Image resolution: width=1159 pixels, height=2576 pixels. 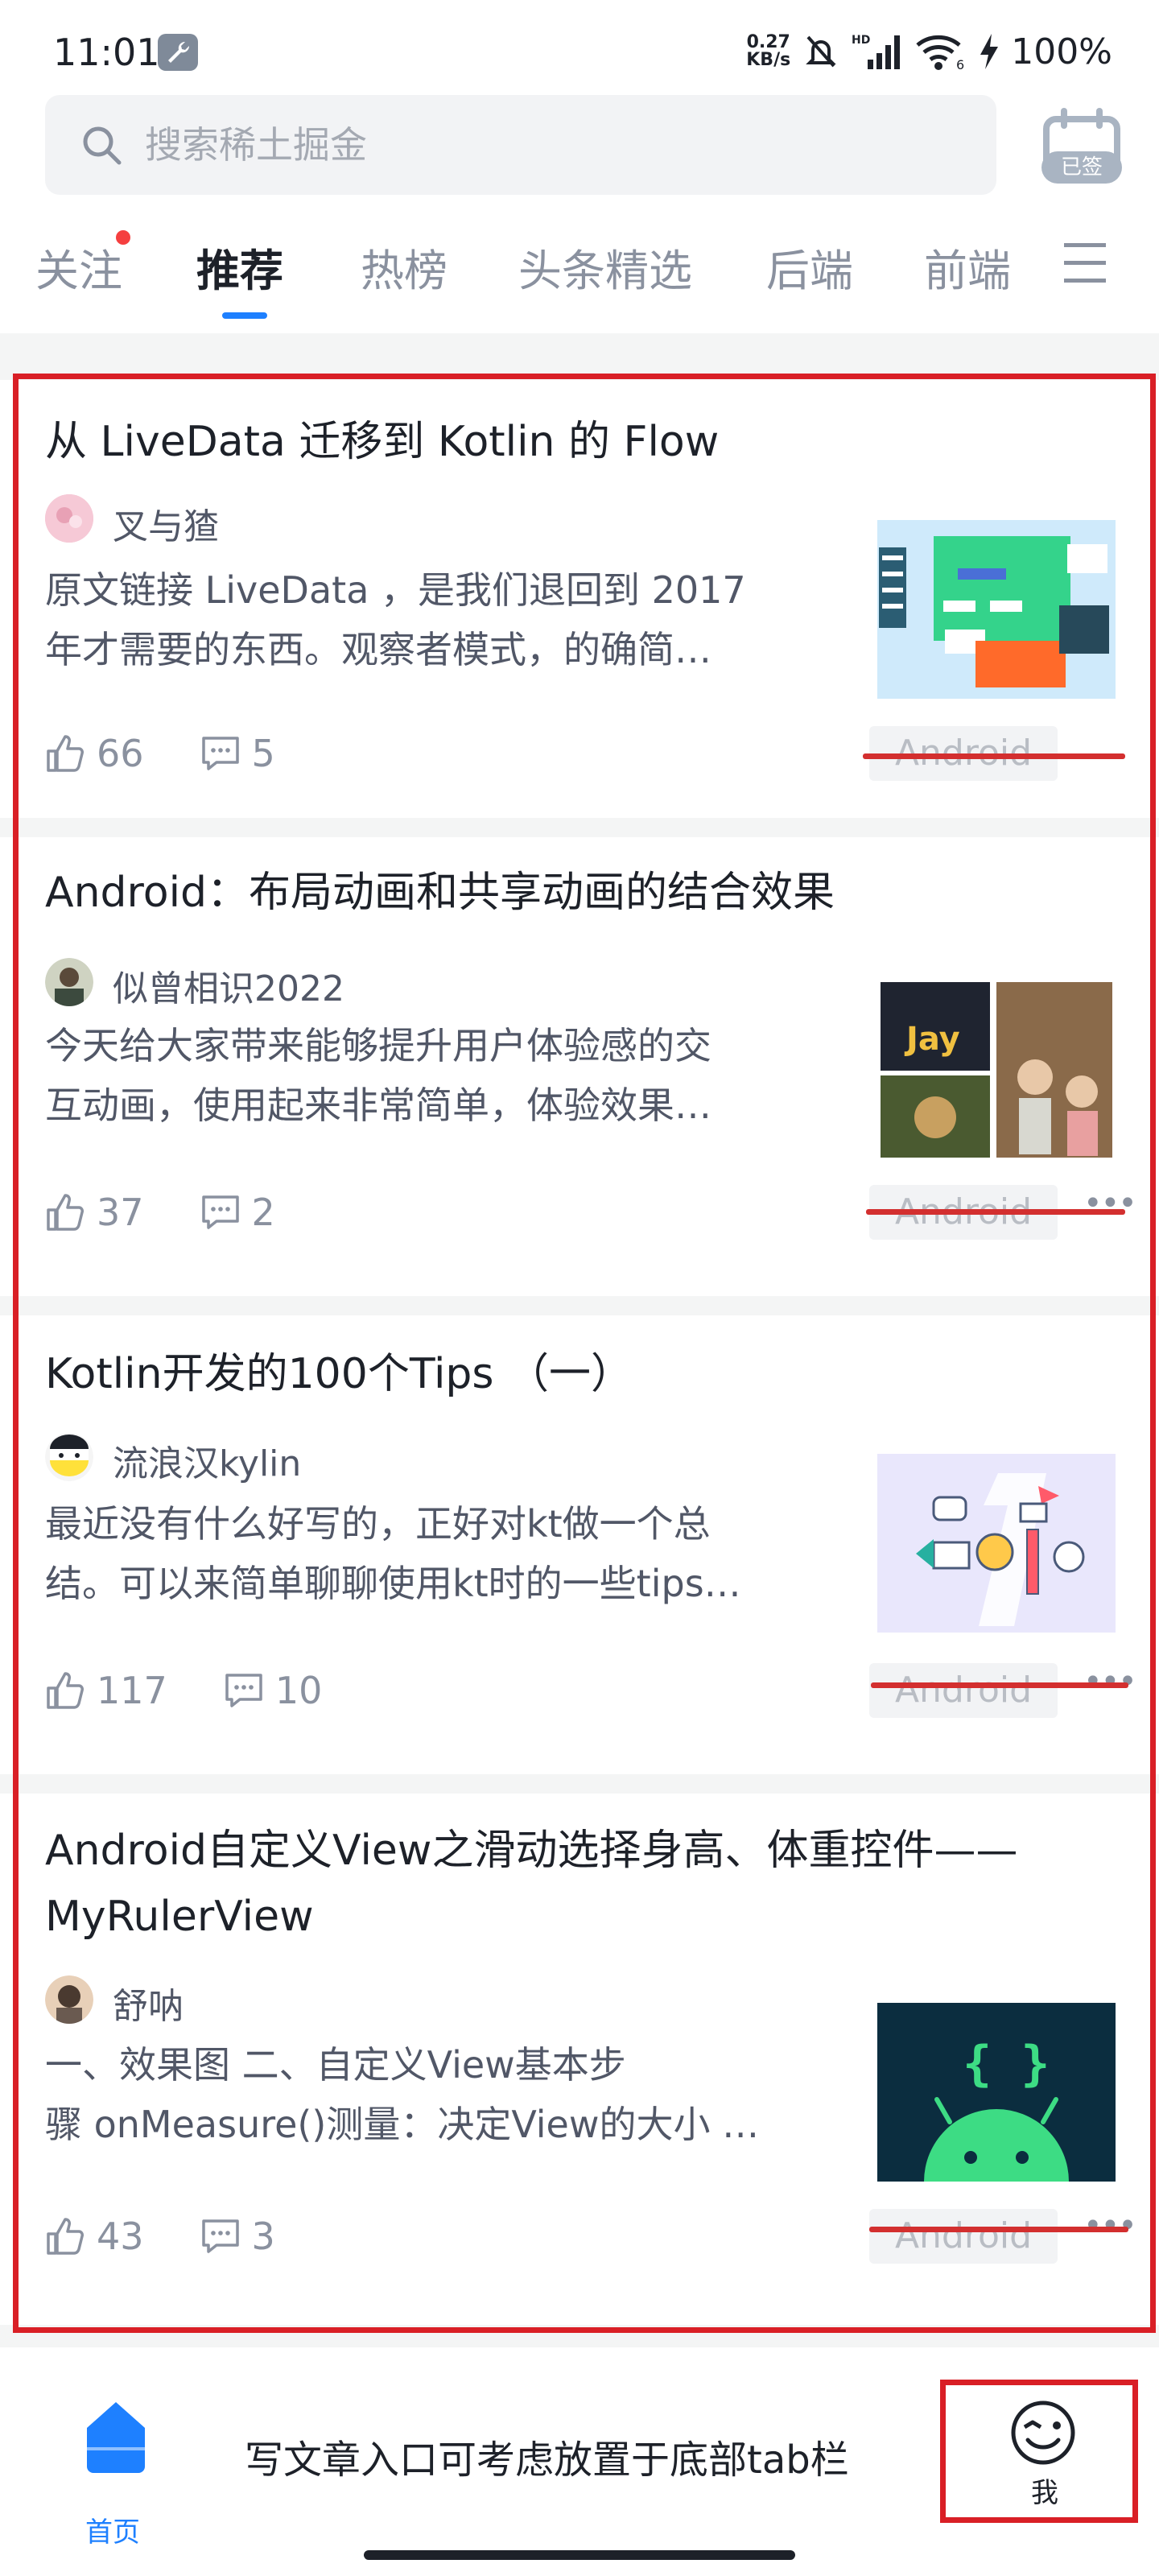 What do you see at coordinates (967, 267) in the screenshot?
I see `tab-frontend: 前端` at bounding box center [967, 267].